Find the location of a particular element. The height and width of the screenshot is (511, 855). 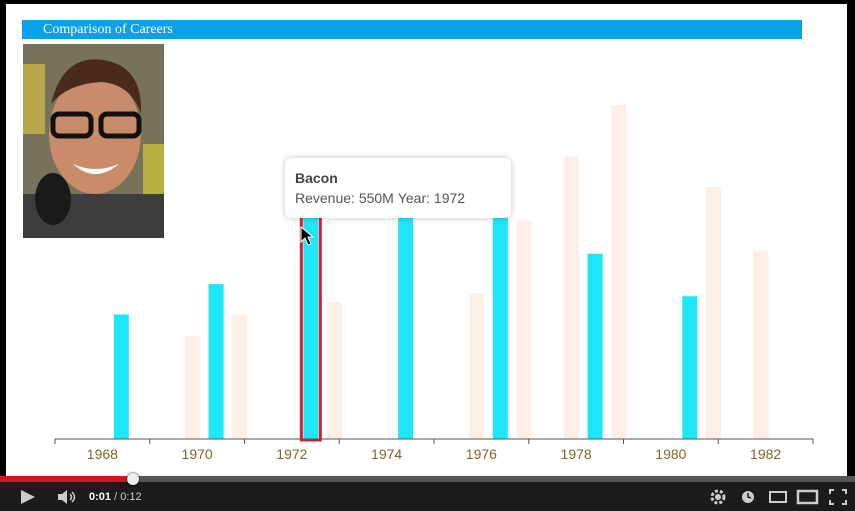

chart-tooltip: Bacon Revenue: 550M Year: 1972 is located at coordinates (398, 188).